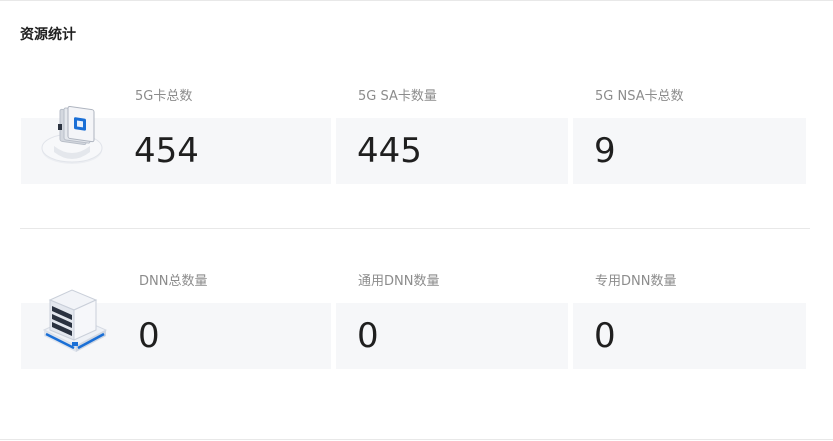 This screenshot has width=833, height=441. What do you see at coordinates (639, 96) in the screenshot?
I see `stat-label-5g-nsa: 5G NSA卡总数` at bounding box center [639, 96].